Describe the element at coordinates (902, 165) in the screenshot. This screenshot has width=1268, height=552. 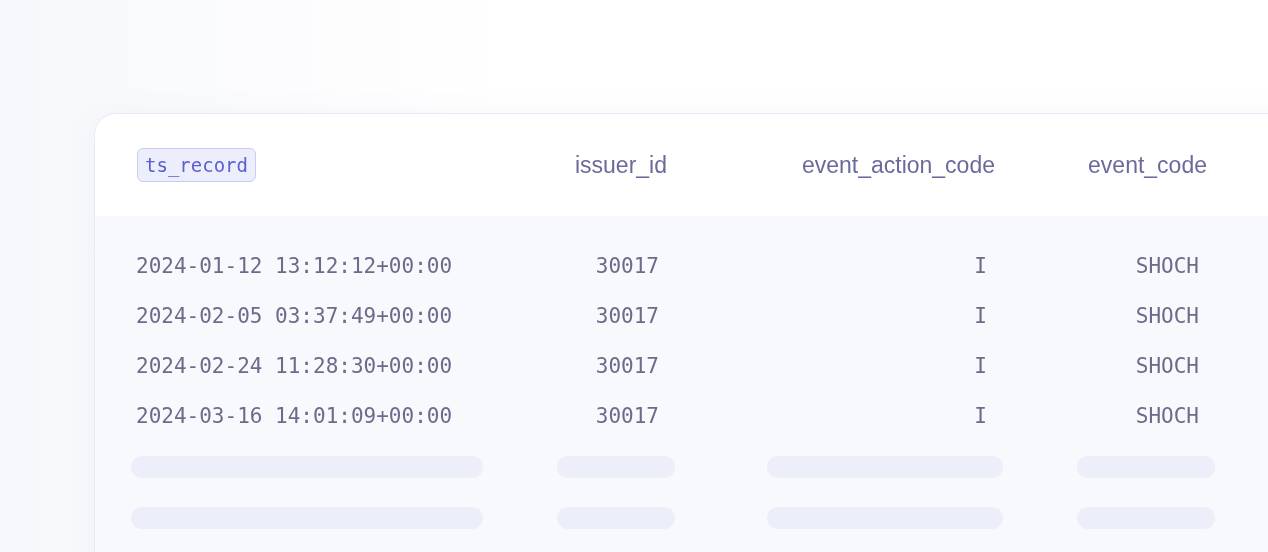
I see `column-header: event_action_code` at that location.